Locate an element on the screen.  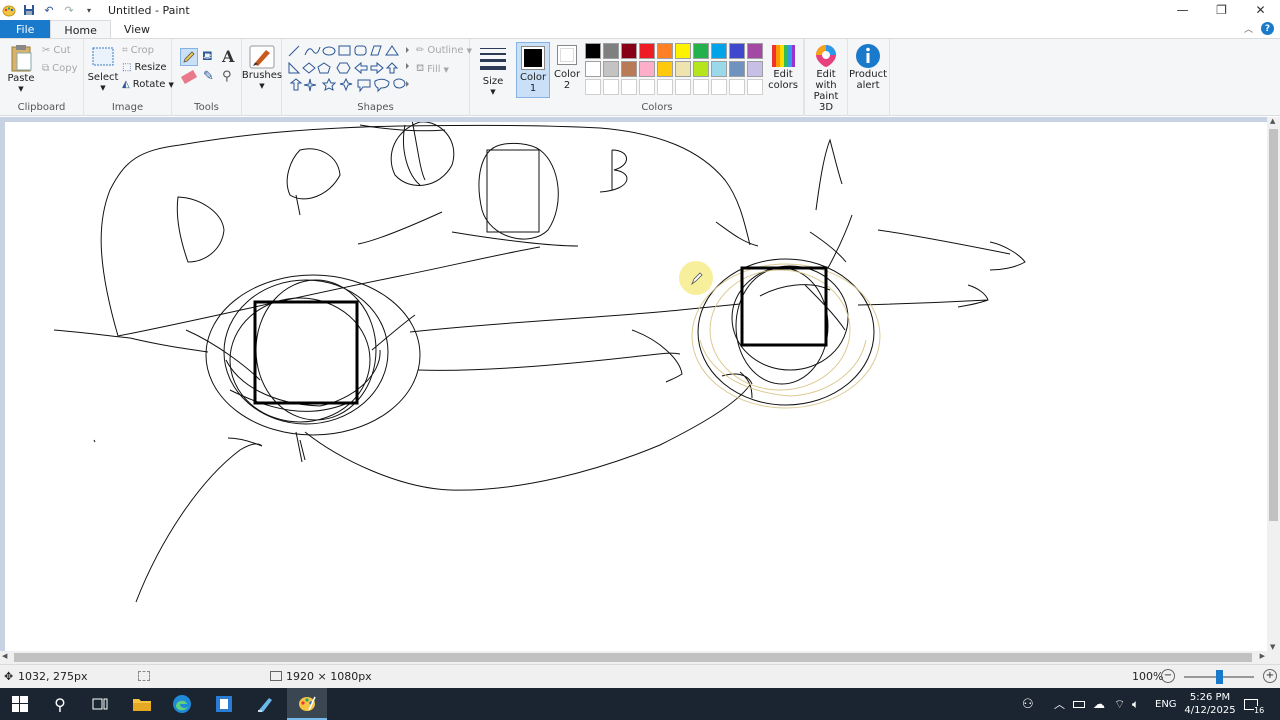
volume-icon: 🔈︎ is located at coordinates (1135, 704).